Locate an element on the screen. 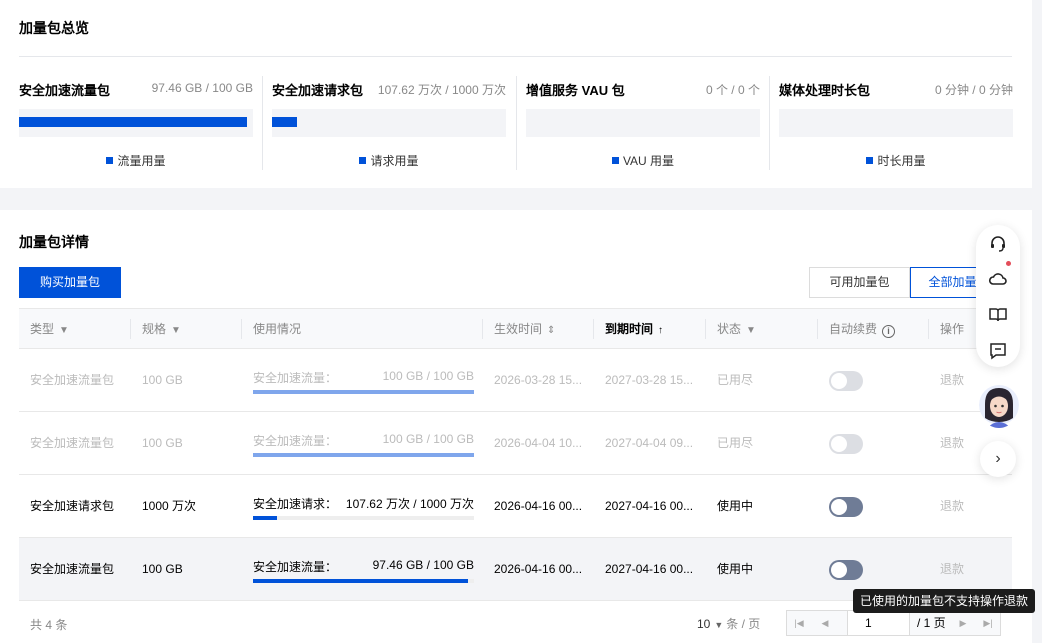 This screenshot has height=643, width=1042. package-amount: 107.62 万次 / 1000 万次 is located at coordinates (441, 90).